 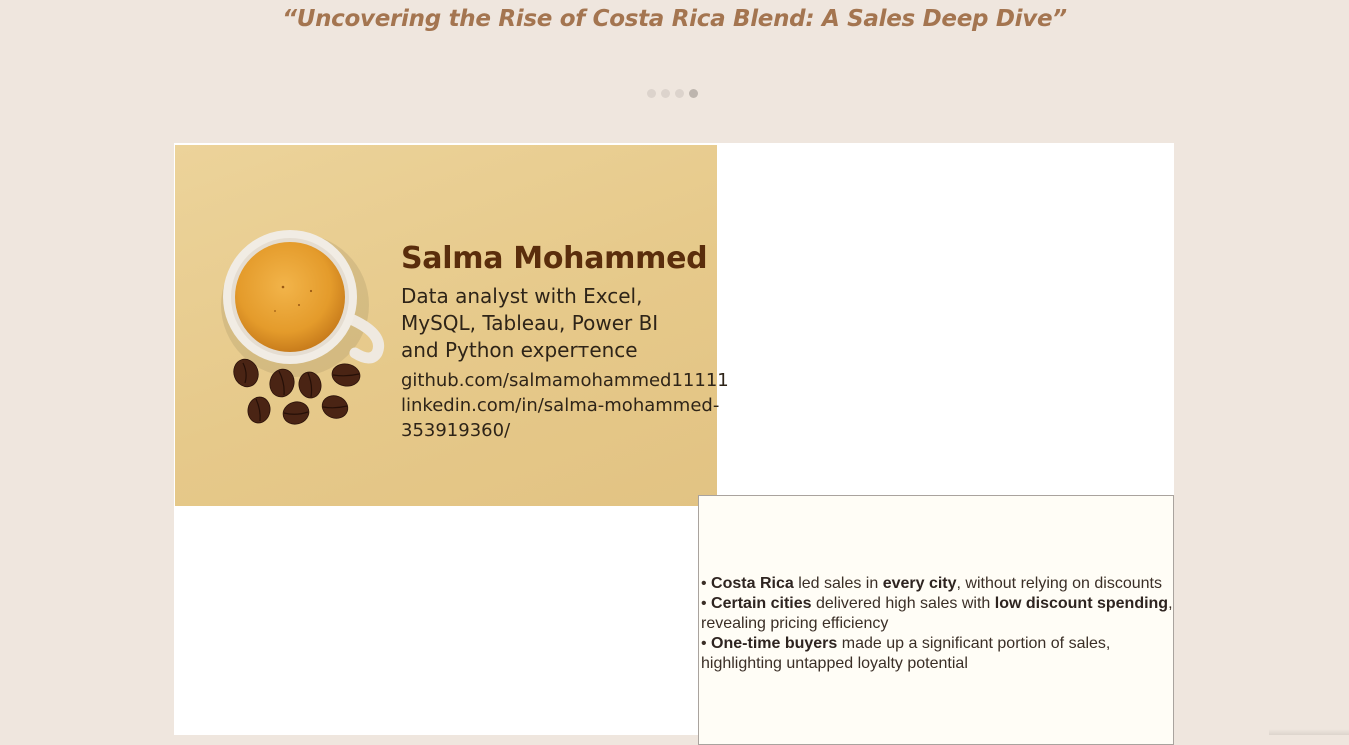 What do you see at coordinates (693, 93) in the screenshot?
I see `slide-dot-4-active` at bounding box center [693, 93].